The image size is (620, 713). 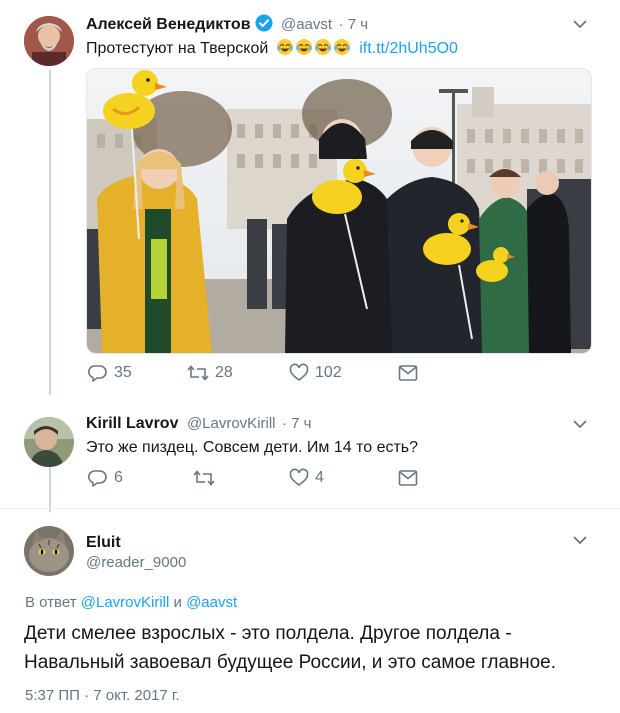 I want to click on like-button: 102, so click(x=315, y=373).